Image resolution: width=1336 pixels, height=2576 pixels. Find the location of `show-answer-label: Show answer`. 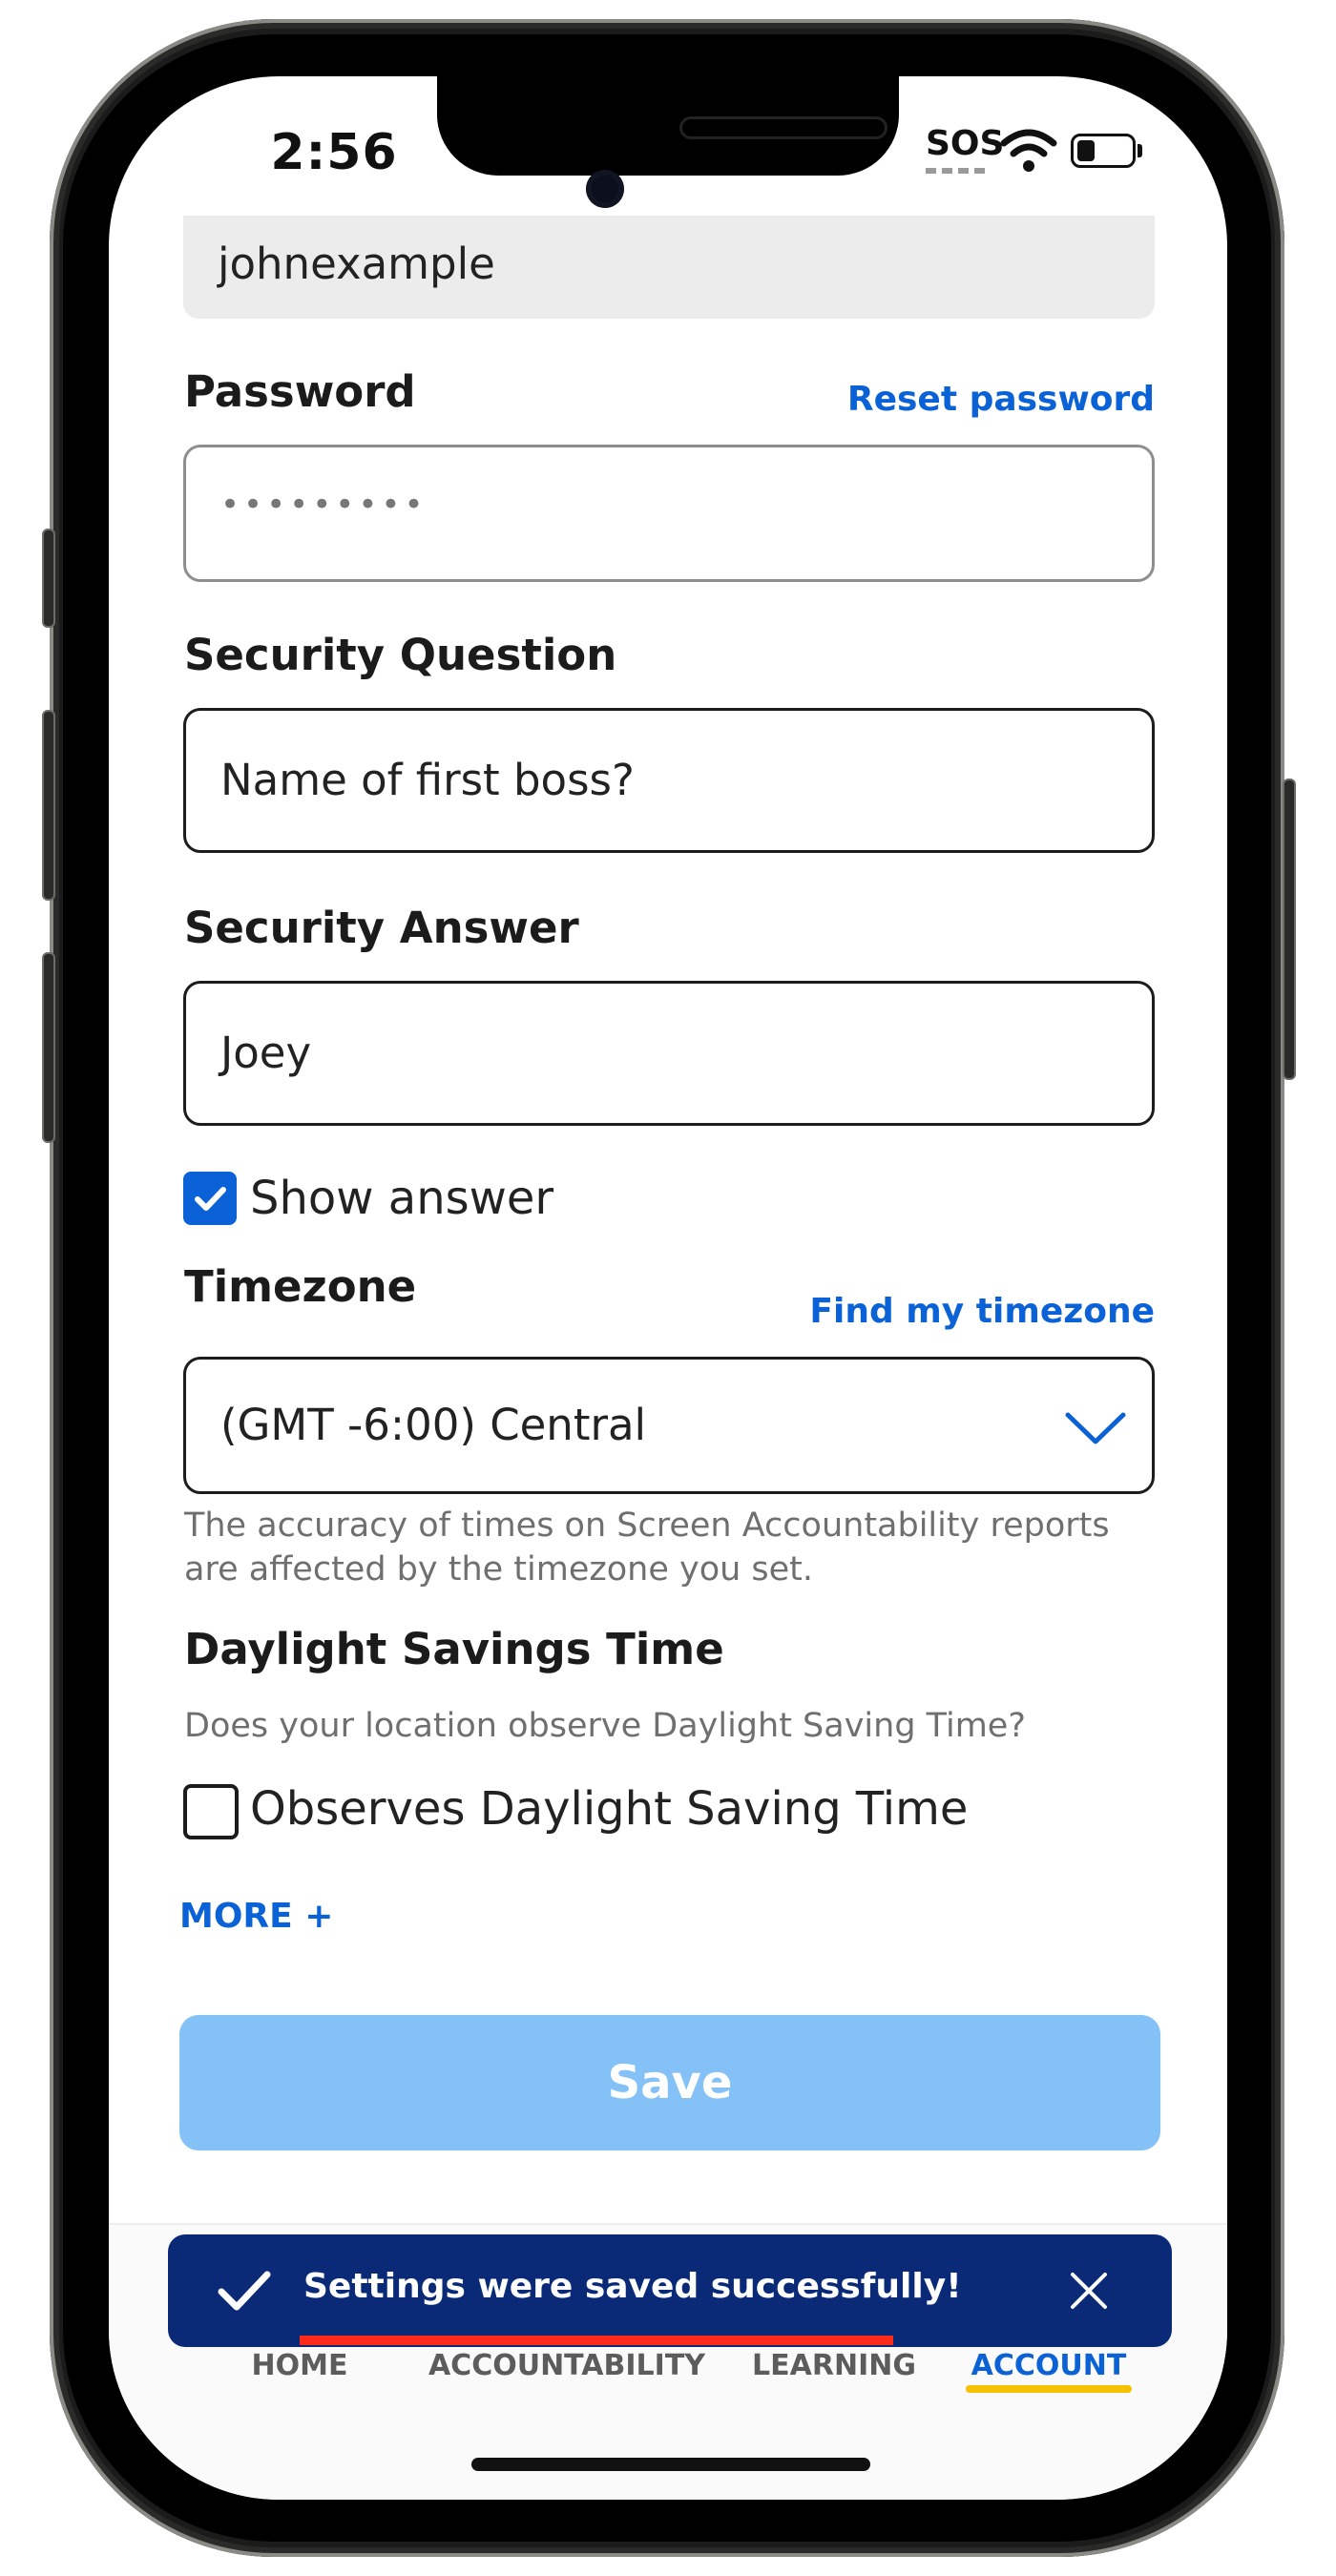

show-answer-label: Show answer is located at coordinates (401, 1198).